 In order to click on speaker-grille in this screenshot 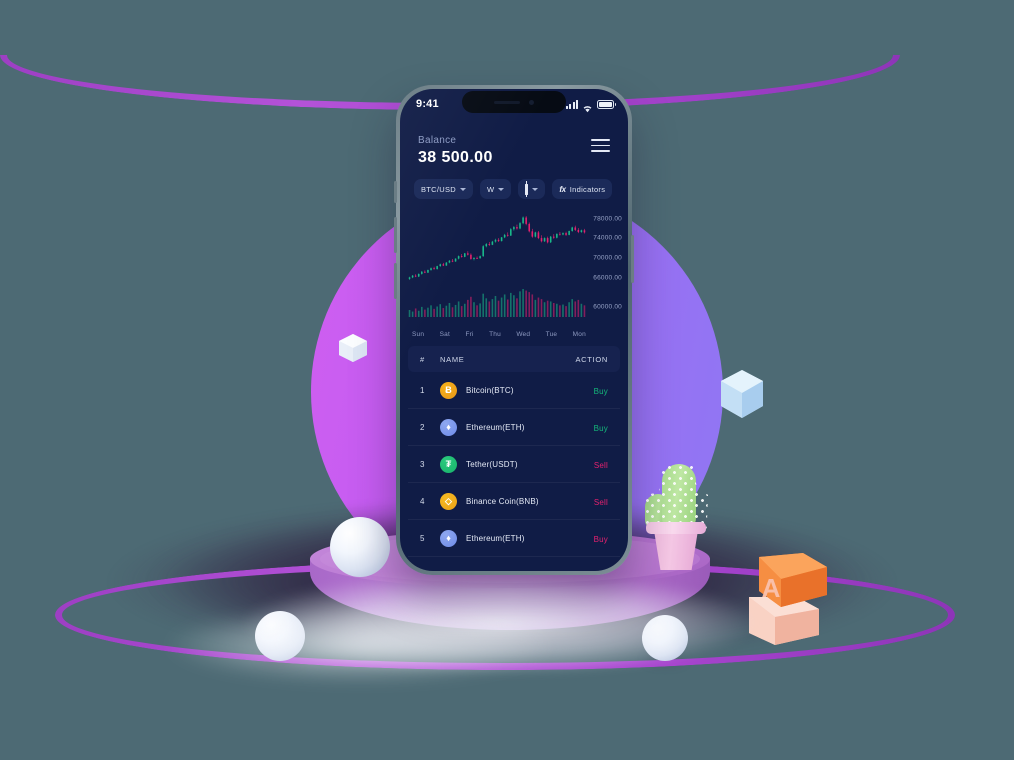, I will do `click(507, 102)`.